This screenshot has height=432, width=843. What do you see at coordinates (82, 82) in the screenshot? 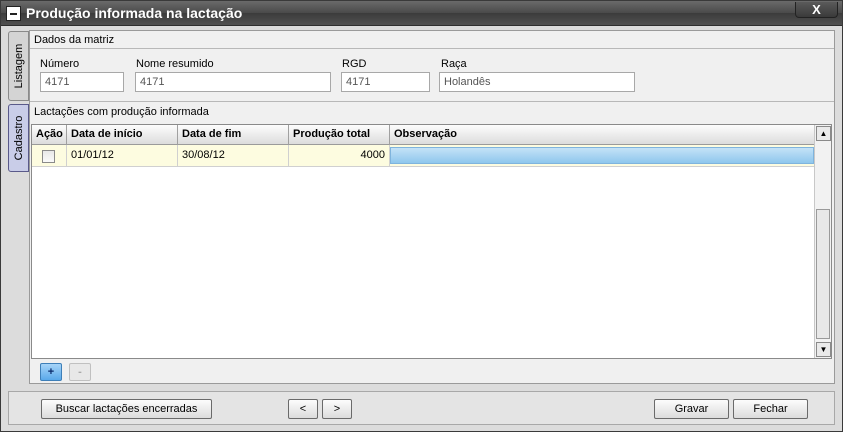
I see `numero-field: 4171` at bounding box center [82, 82].